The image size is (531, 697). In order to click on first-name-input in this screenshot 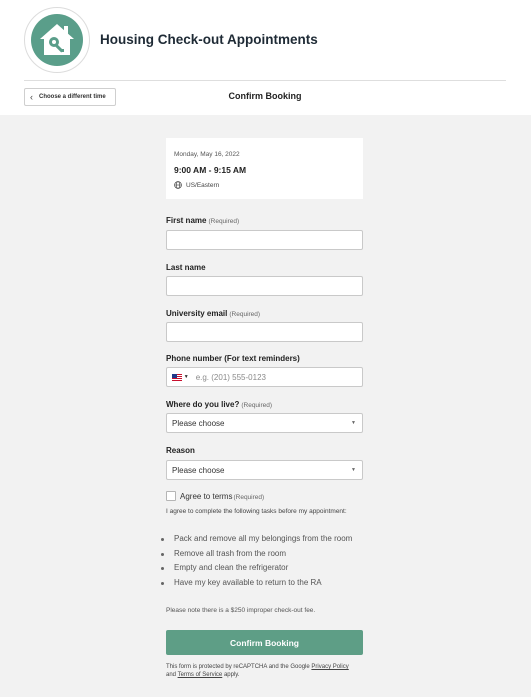, I will do `click(264, 241)`.